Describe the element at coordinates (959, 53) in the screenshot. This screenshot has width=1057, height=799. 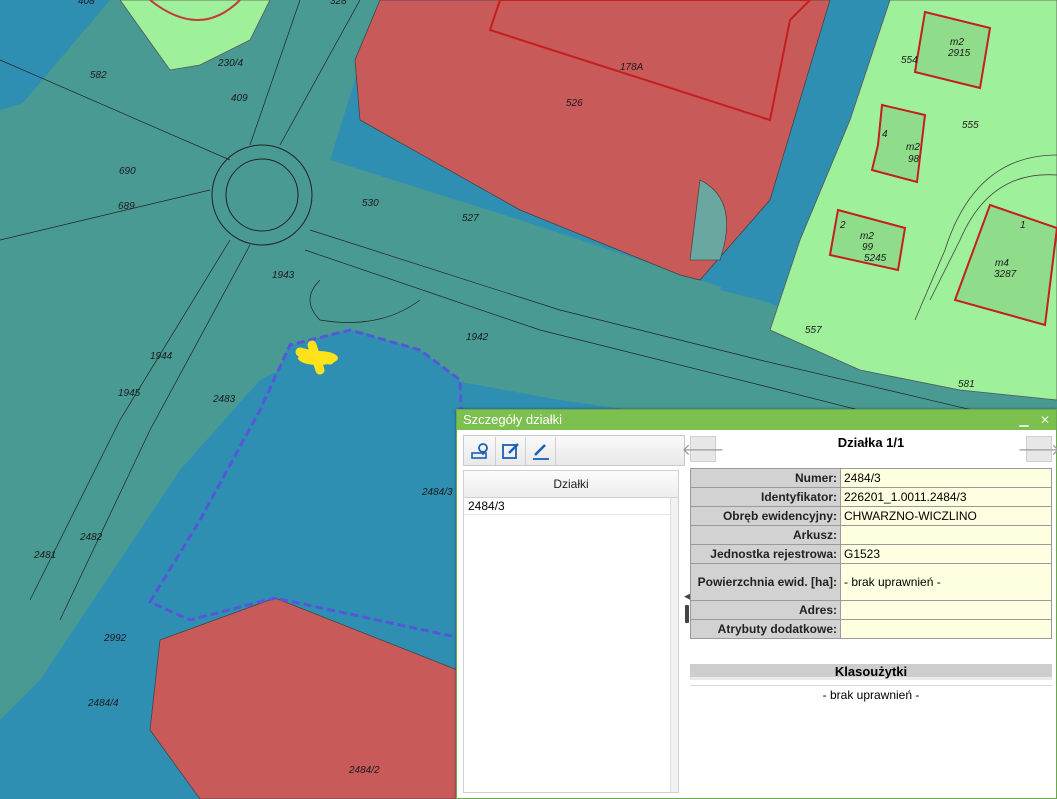
I see `map-label: 2915` at that location.